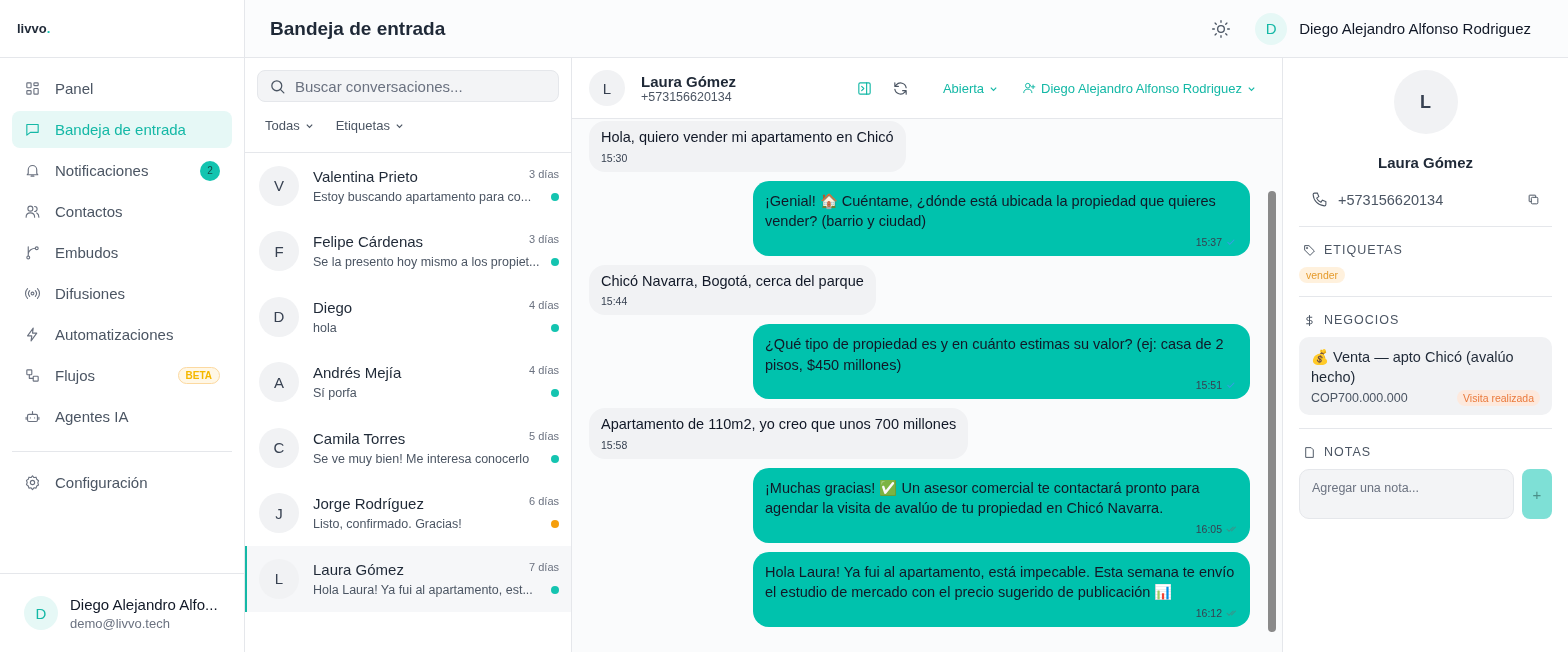 The image size is (1568, 652). Describe the element at coordinates (544, 435) in the screenshot. I see `time-label: 5 días` at that location.